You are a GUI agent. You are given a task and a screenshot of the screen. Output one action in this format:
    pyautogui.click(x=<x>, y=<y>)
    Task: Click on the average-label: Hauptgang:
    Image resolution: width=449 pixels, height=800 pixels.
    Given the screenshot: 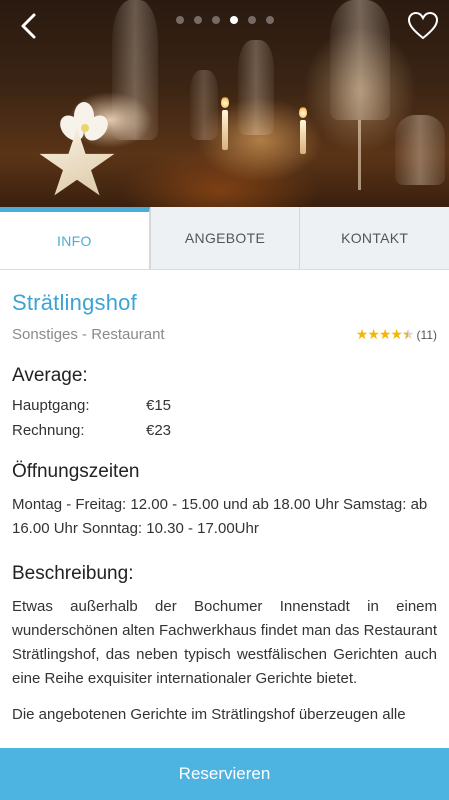 What is the action you would take?
    pyautogui.click(x=51, y=405)
    